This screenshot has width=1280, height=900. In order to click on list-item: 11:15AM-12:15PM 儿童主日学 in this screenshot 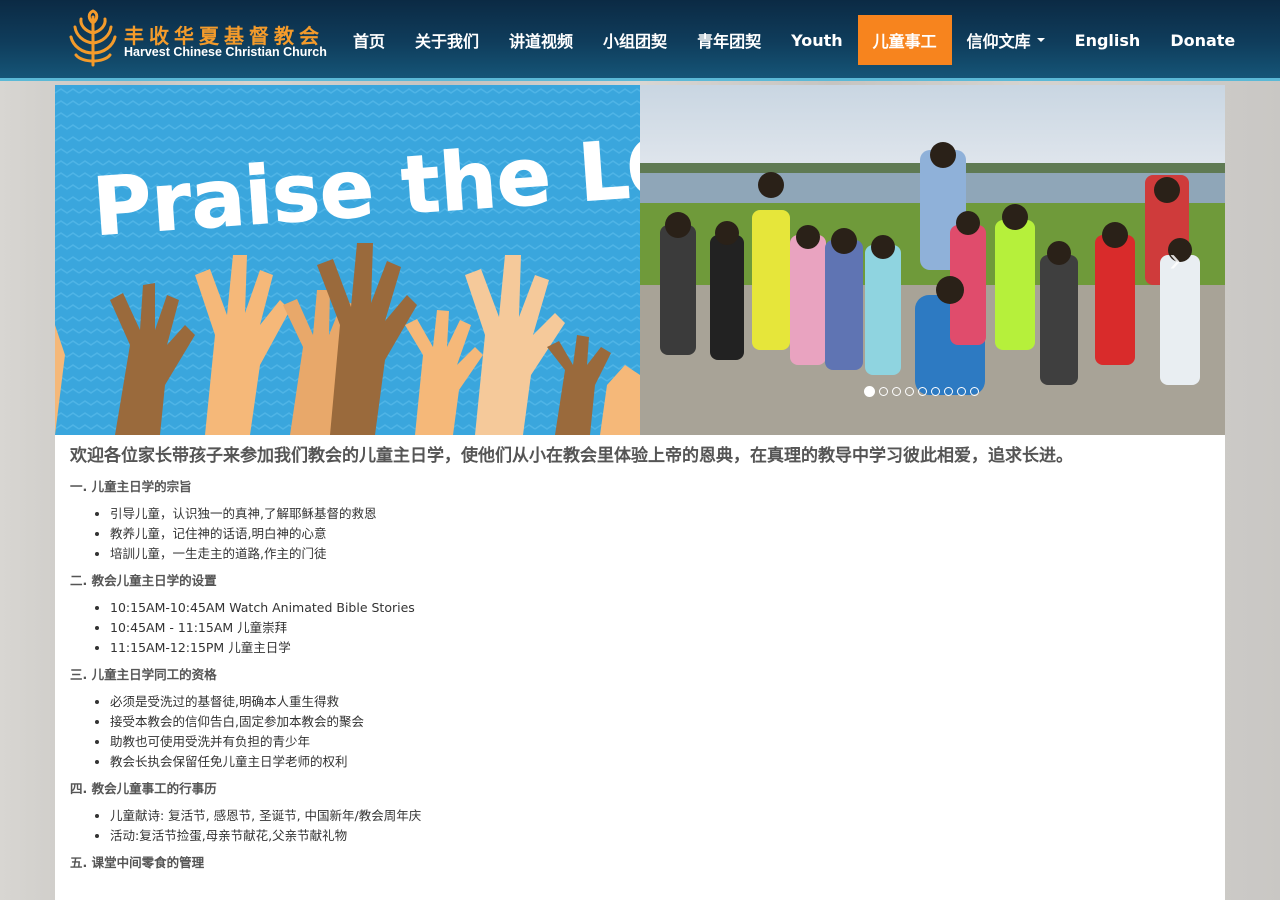, I will do `click(660, 648)`.